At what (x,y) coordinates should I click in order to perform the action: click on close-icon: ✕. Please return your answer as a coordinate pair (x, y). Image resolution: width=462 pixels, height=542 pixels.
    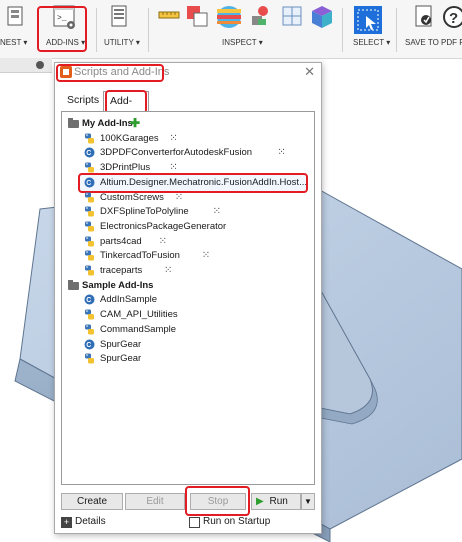
    Looking at the image, I should click on (309, 72).